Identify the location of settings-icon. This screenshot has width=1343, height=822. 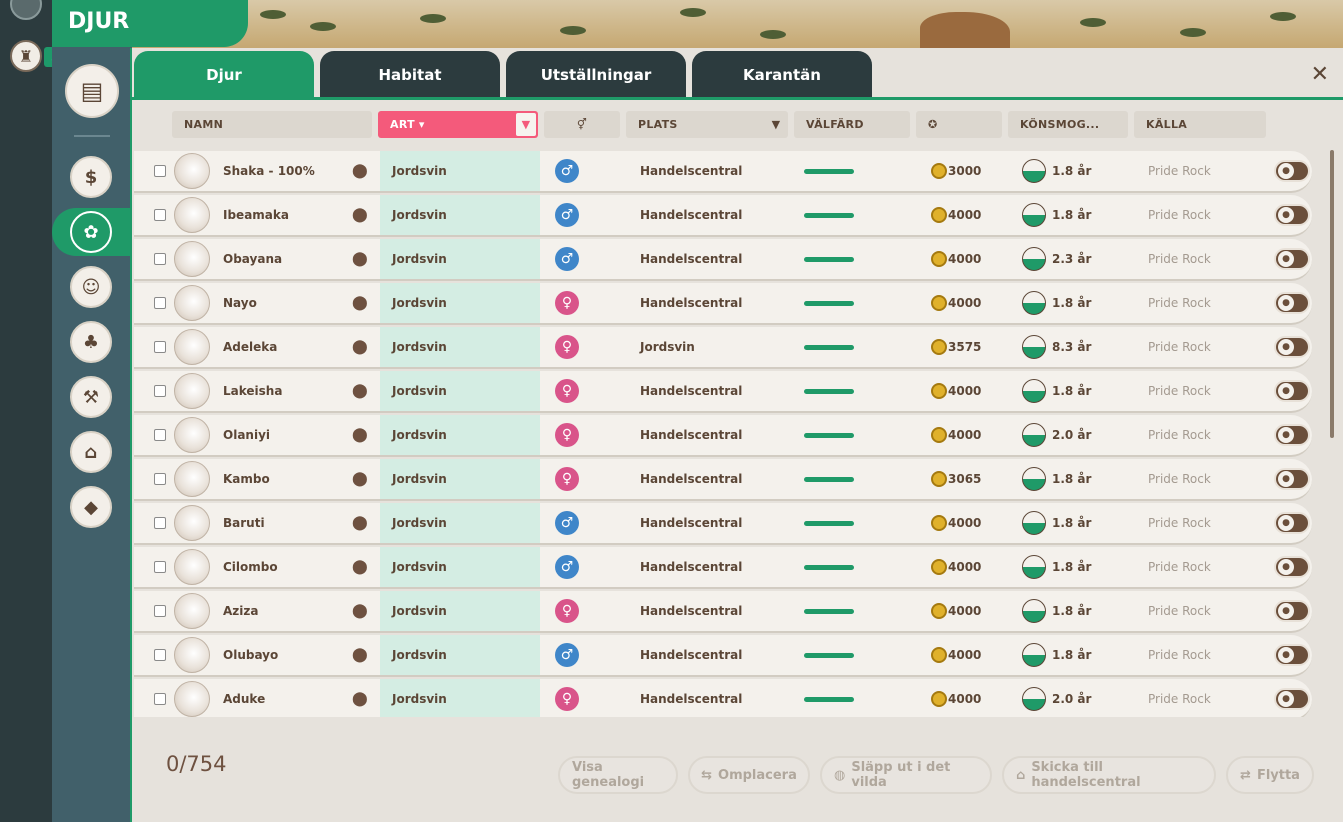
(26, 10).